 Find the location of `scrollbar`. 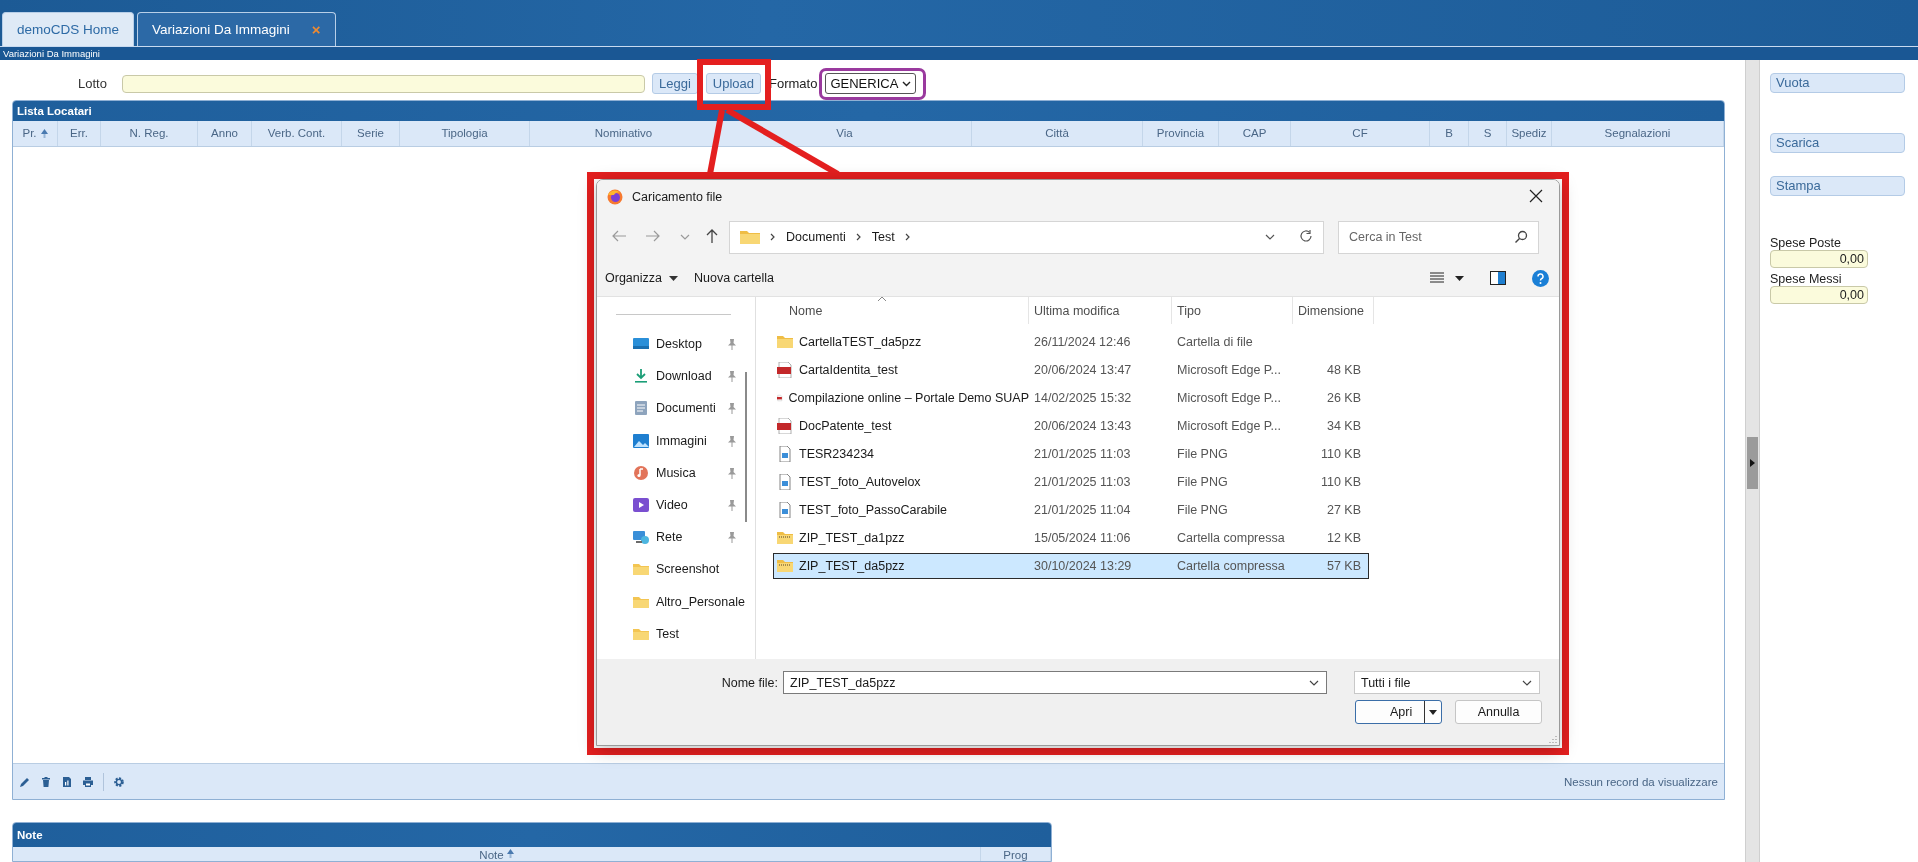

scrollbar is located at coordinates (746, 447).